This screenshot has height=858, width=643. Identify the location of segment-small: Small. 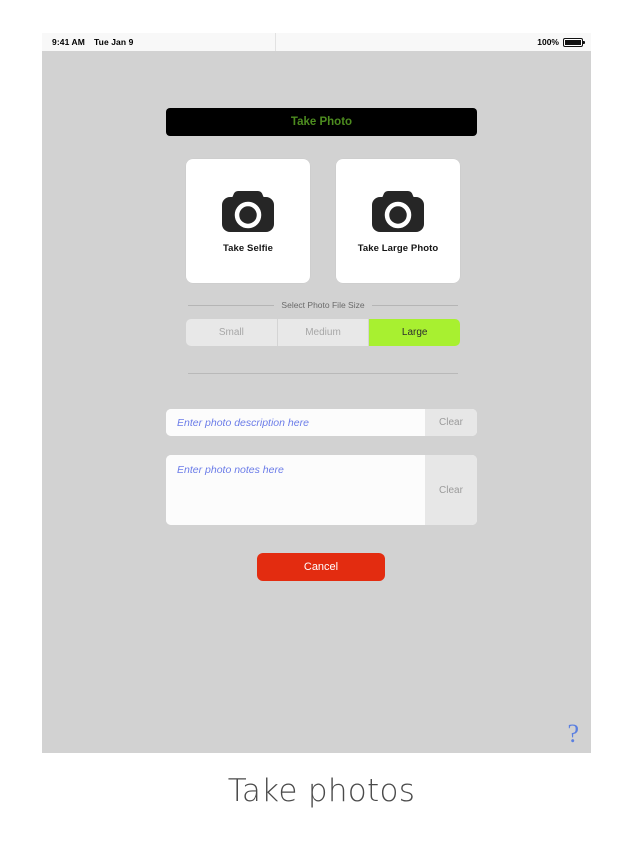
(232, 332).